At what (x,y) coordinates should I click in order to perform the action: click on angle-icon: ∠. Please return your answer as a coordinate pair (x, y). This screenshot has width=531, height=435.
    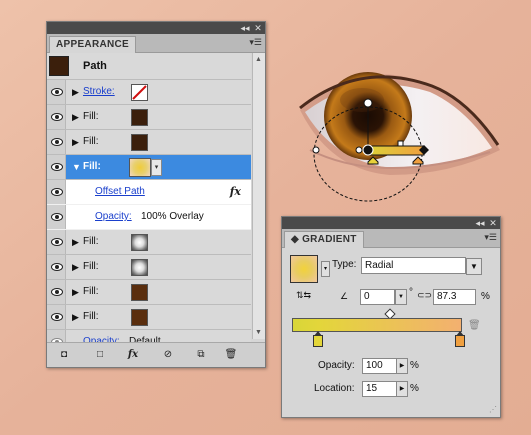
    Looking at the image, I should click on (344, 296).